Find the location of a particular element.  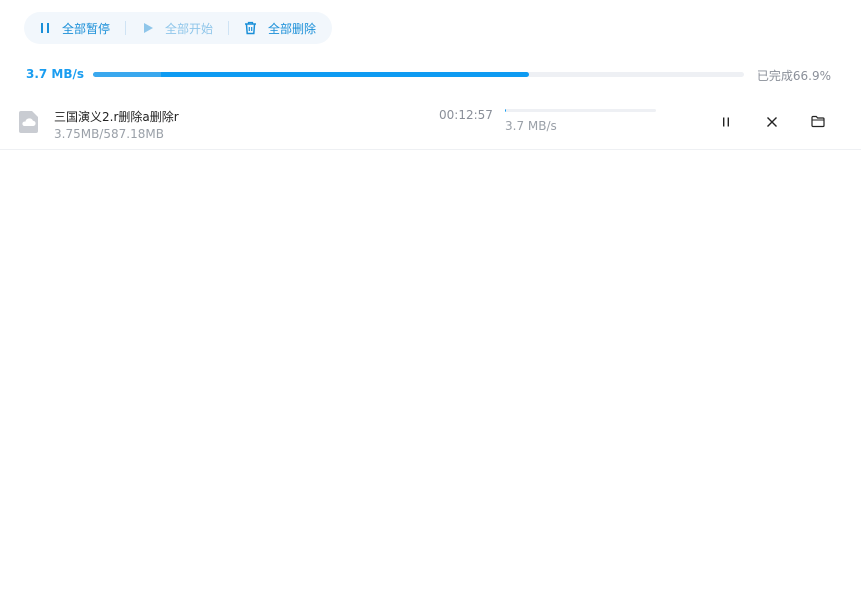

toolbar: 全部暂停 全部开始 全部删除 is located at coordinates (178, 28).